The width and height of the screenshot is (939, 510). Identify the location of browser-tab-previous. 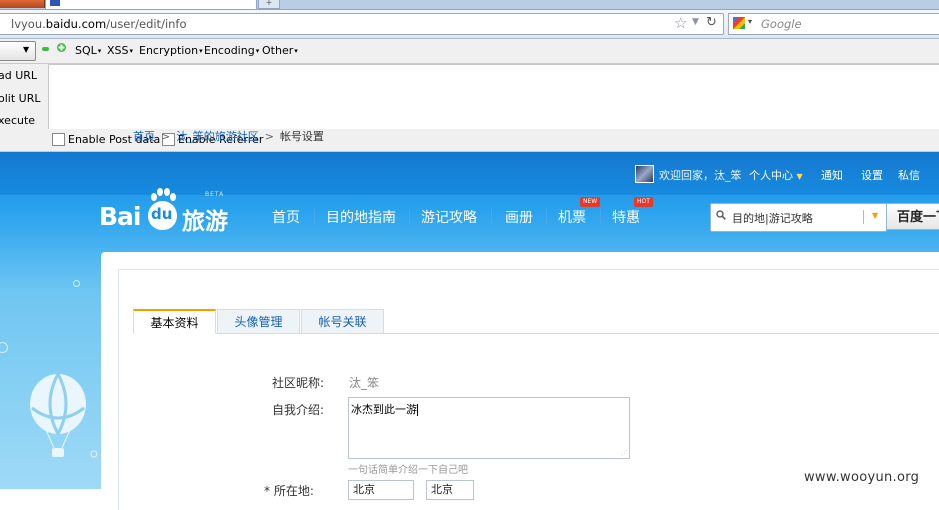
(22, 4).